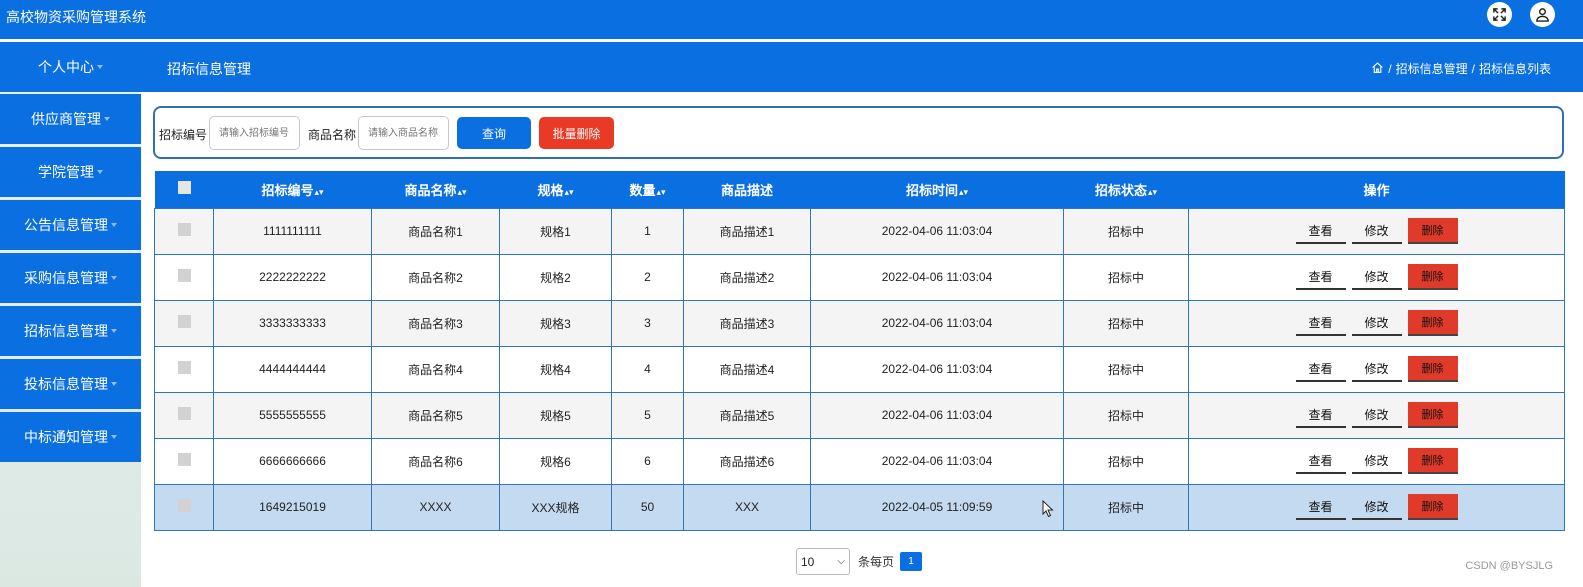 The width and height of the screenshot is (1583, 587). What do you see at coordinates (555, 189) in the screenshot?
I see `col-header: 规格▴▾` at bounding box center [555, 189].